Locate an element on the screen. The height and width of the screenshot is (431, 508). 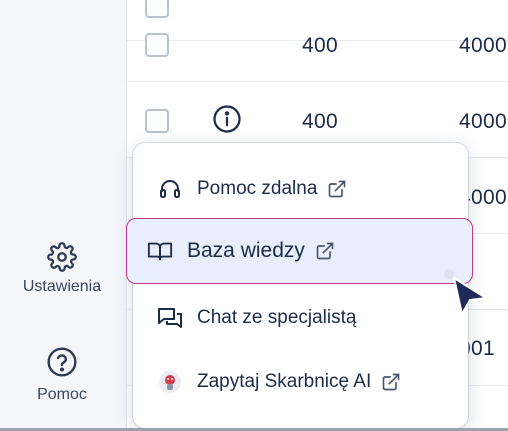
menu-item-ask-ai: Zapytaj Skarbnicę AI is located at coordinates (300, 382).